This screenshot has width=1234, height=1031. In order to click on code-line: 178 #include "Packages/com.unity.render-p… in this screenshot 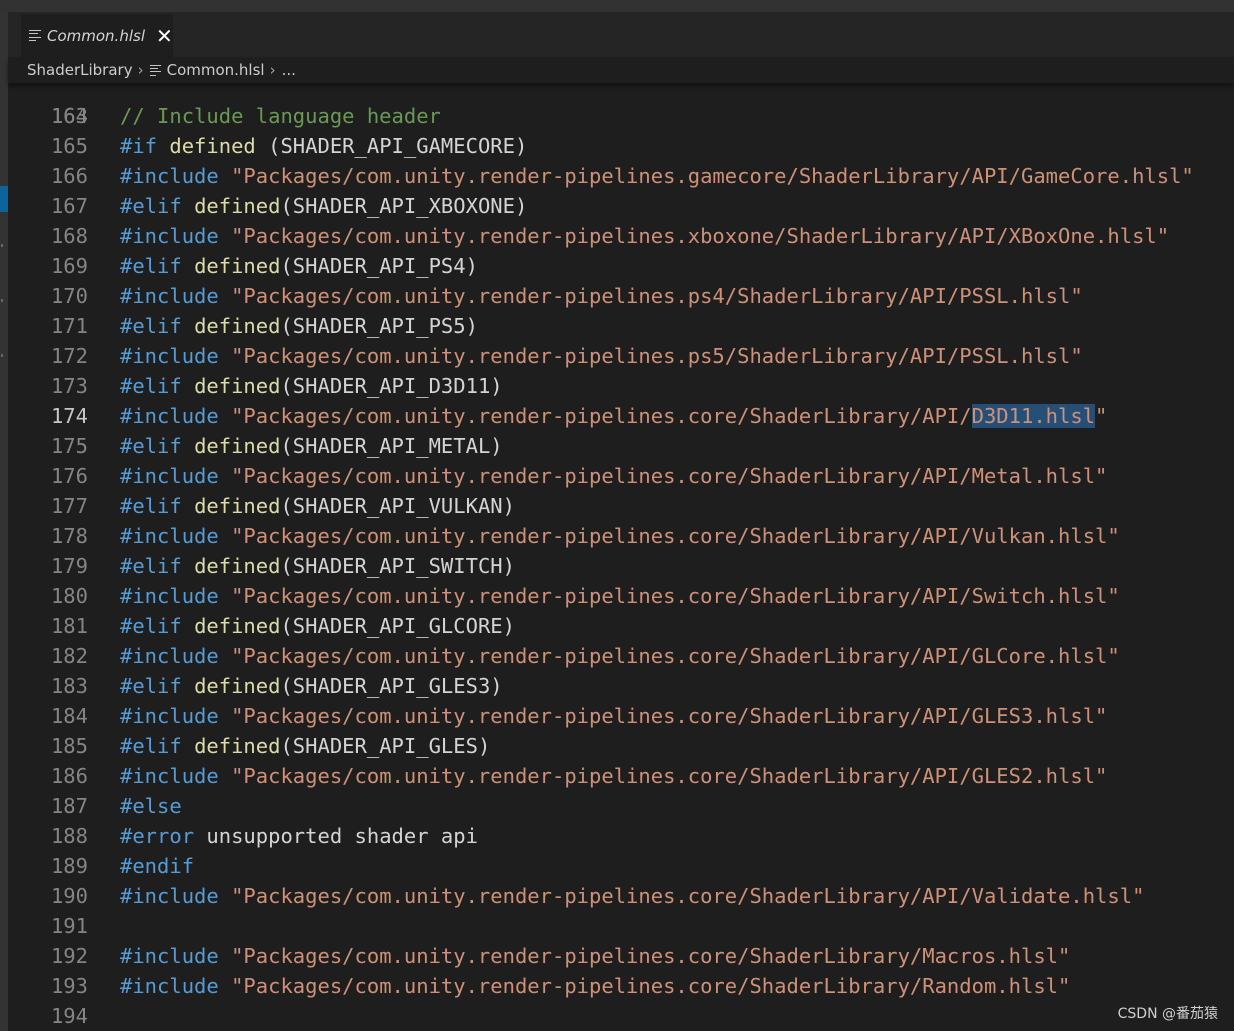, I will do `click(621, 536)`.